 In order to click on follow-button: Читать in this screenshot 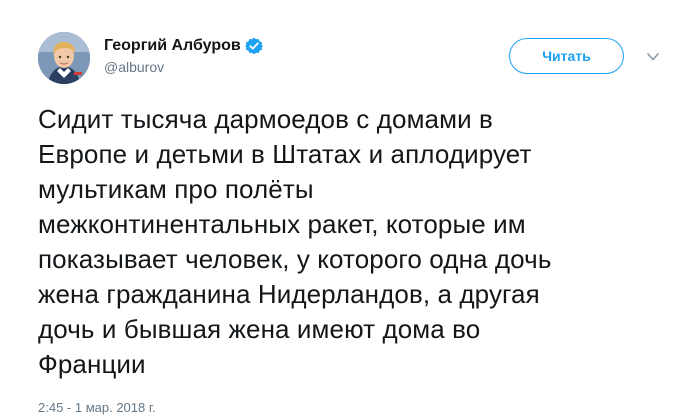, I will do `click(566, 56)`.